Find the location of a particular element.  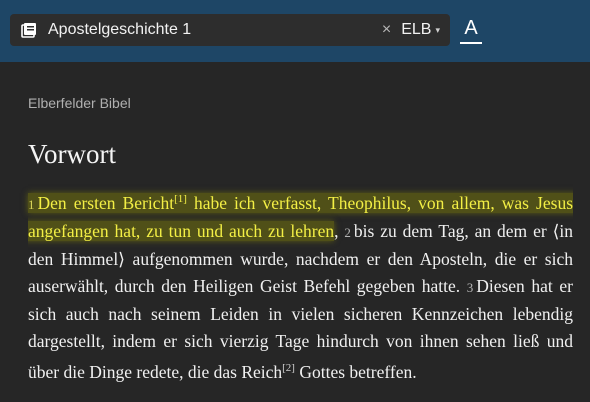

version-select: ELB ▾ is located at coordinates (420, 30).